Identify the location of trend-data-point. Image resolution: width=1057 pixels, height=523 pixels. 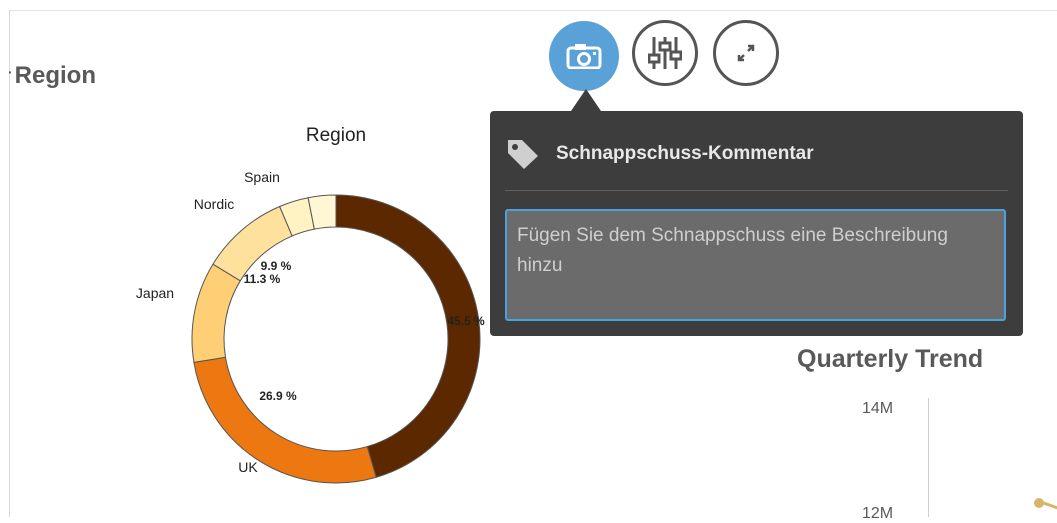
(1039, 503).